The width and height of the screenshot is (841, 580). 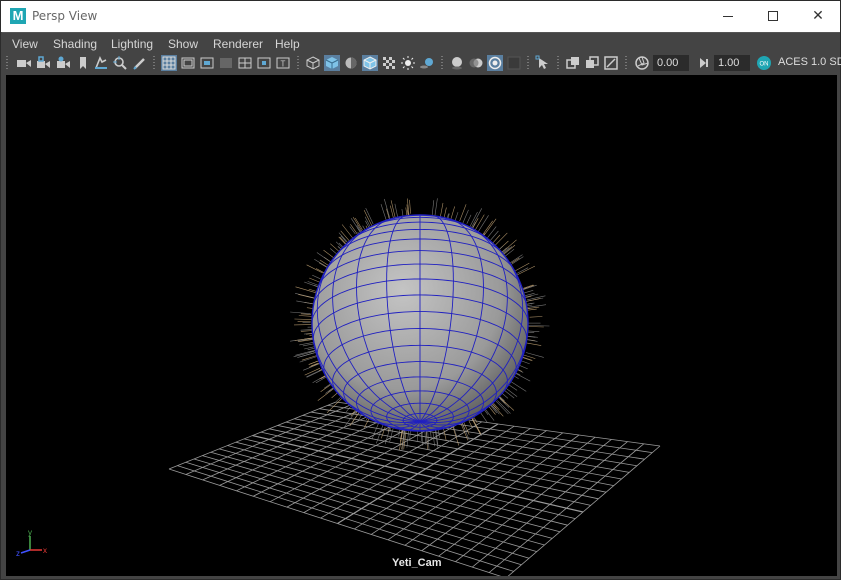 What do you see at coordinates (30, 532) in the screenshot?
I see `axis-y-label: y` at bounding box center [30, 532].